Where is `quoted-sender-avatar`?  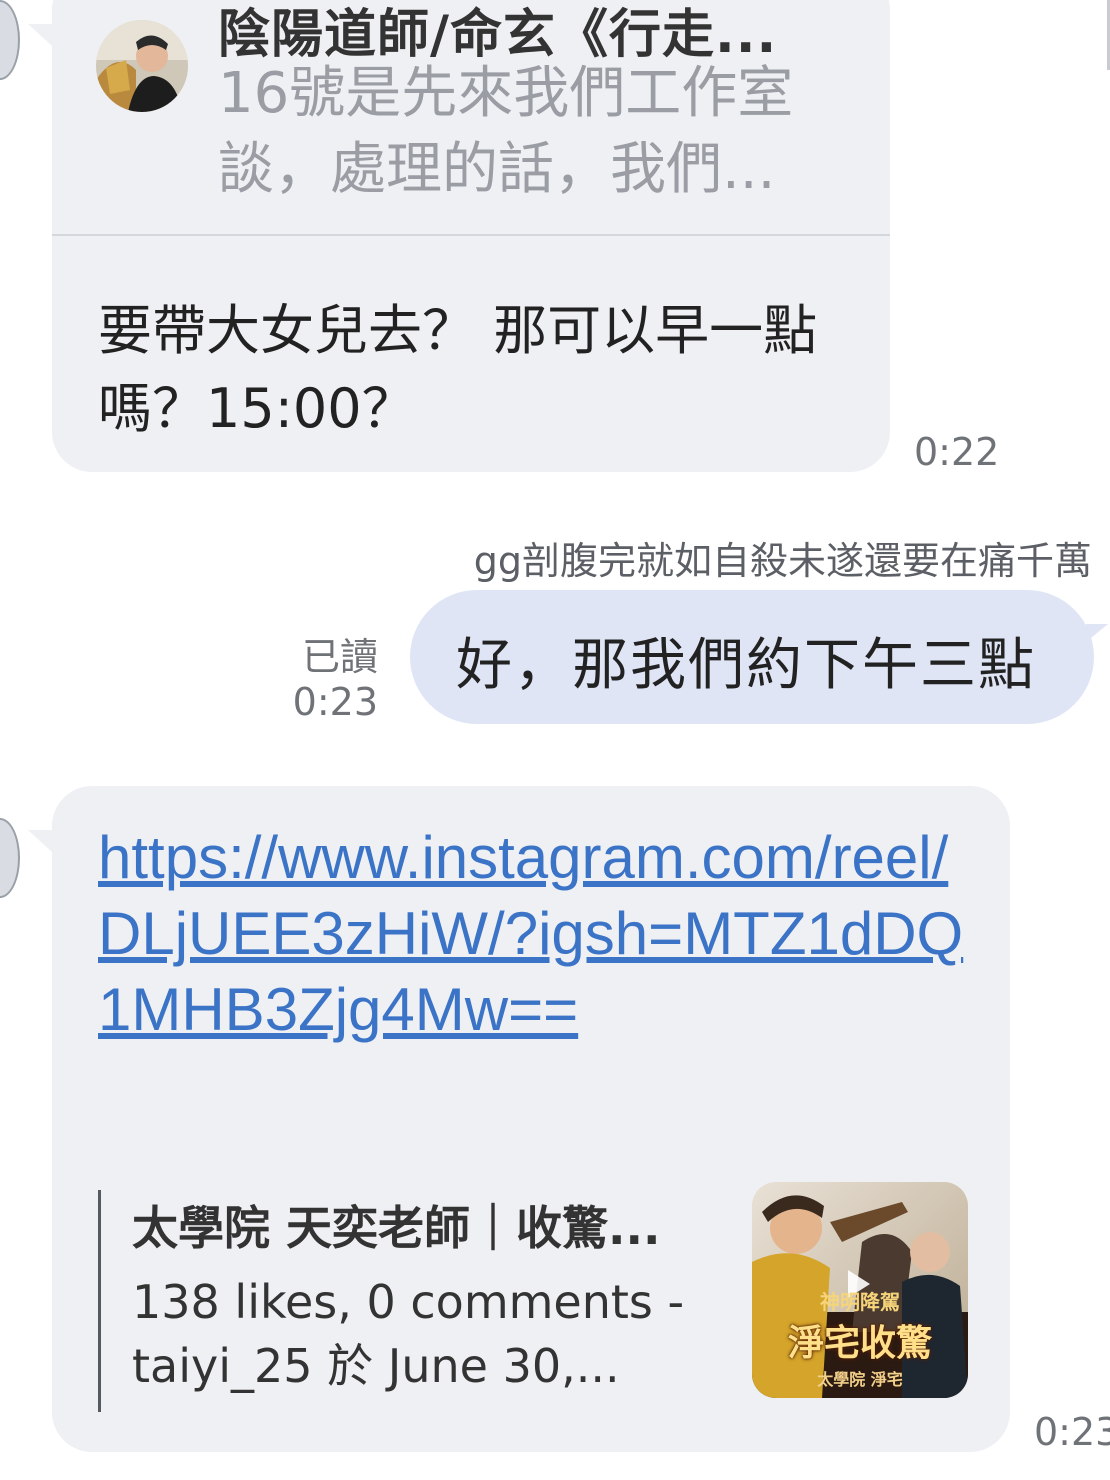
quoted-sender-avatar is located at coordinates (142, 66).